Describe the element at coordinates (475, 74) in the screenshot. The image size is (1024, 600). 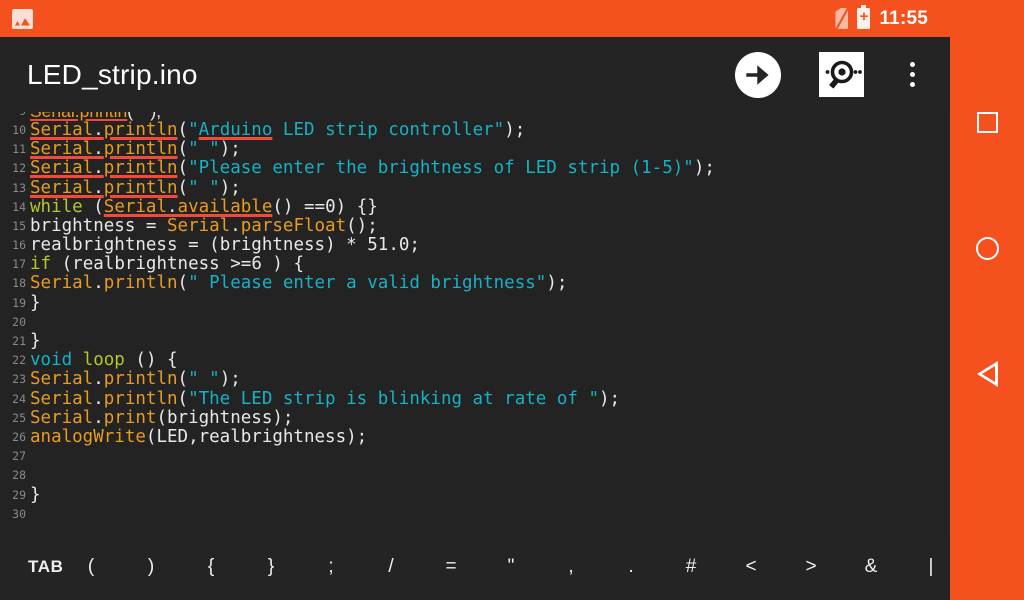
I see `app-bar: LED_strip.ino` at that location.